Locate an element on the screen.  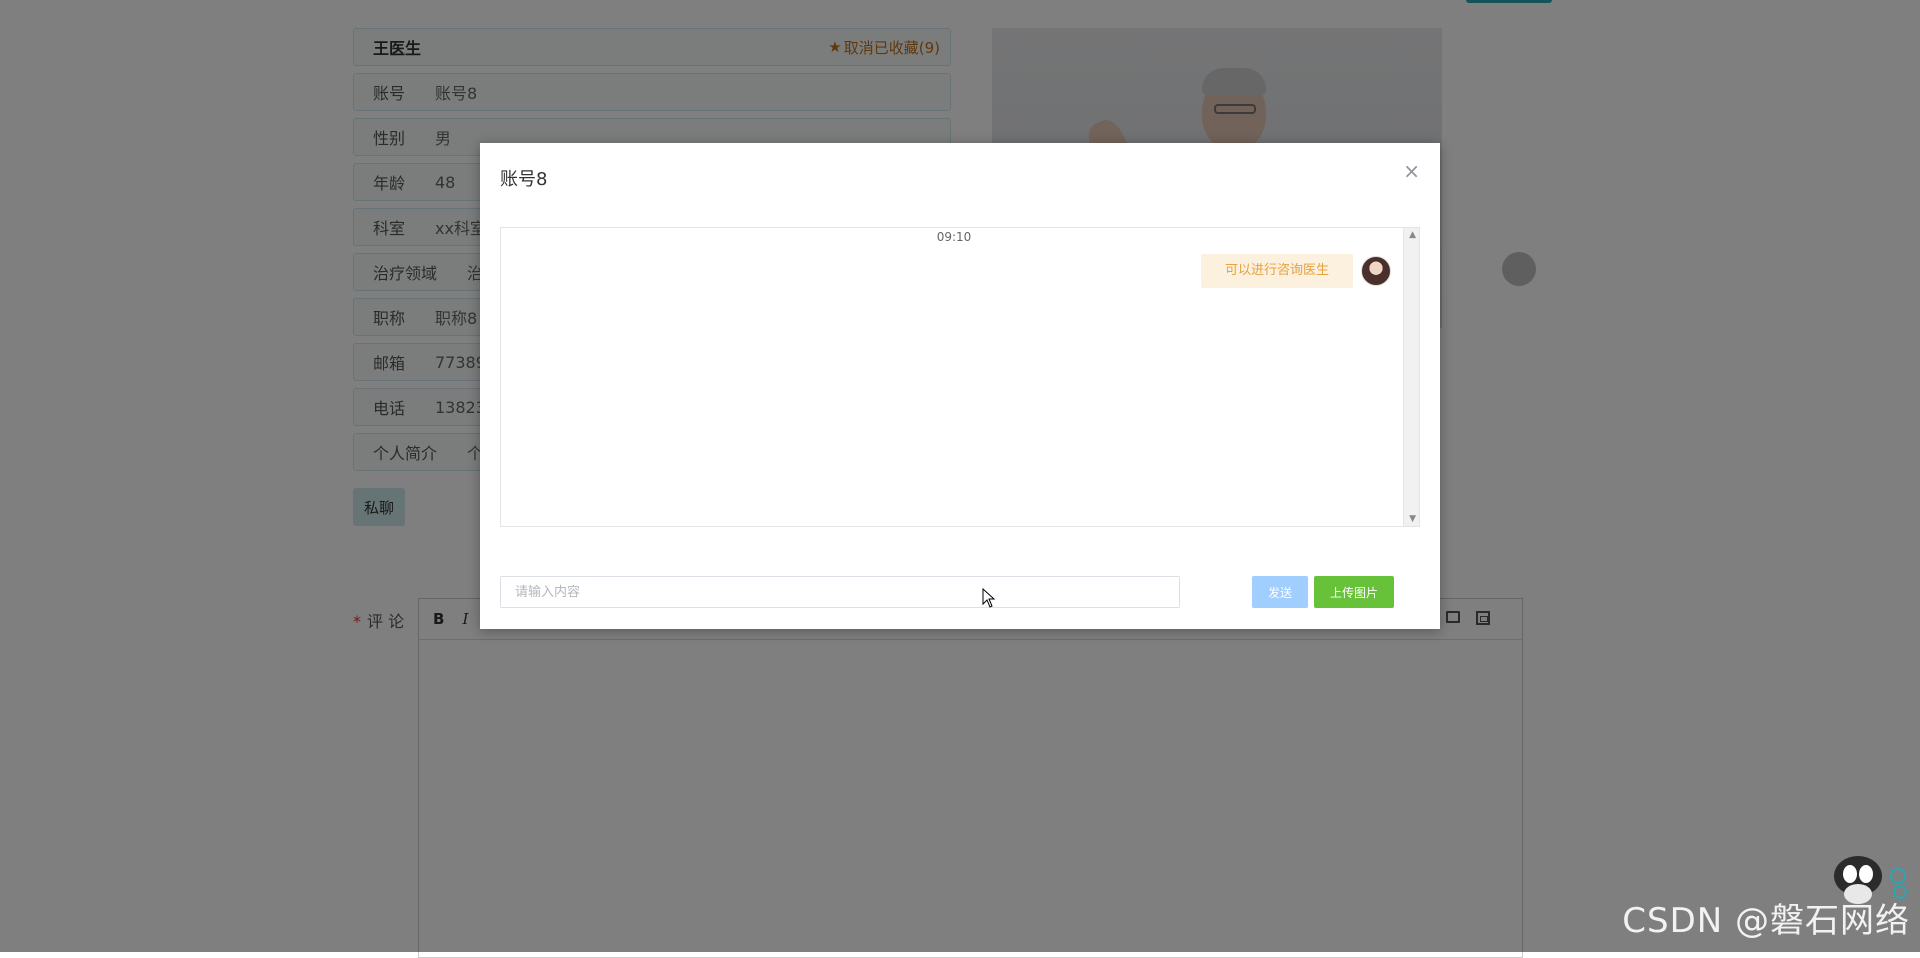
close-icon: × is located at coordinates (1411, 171).